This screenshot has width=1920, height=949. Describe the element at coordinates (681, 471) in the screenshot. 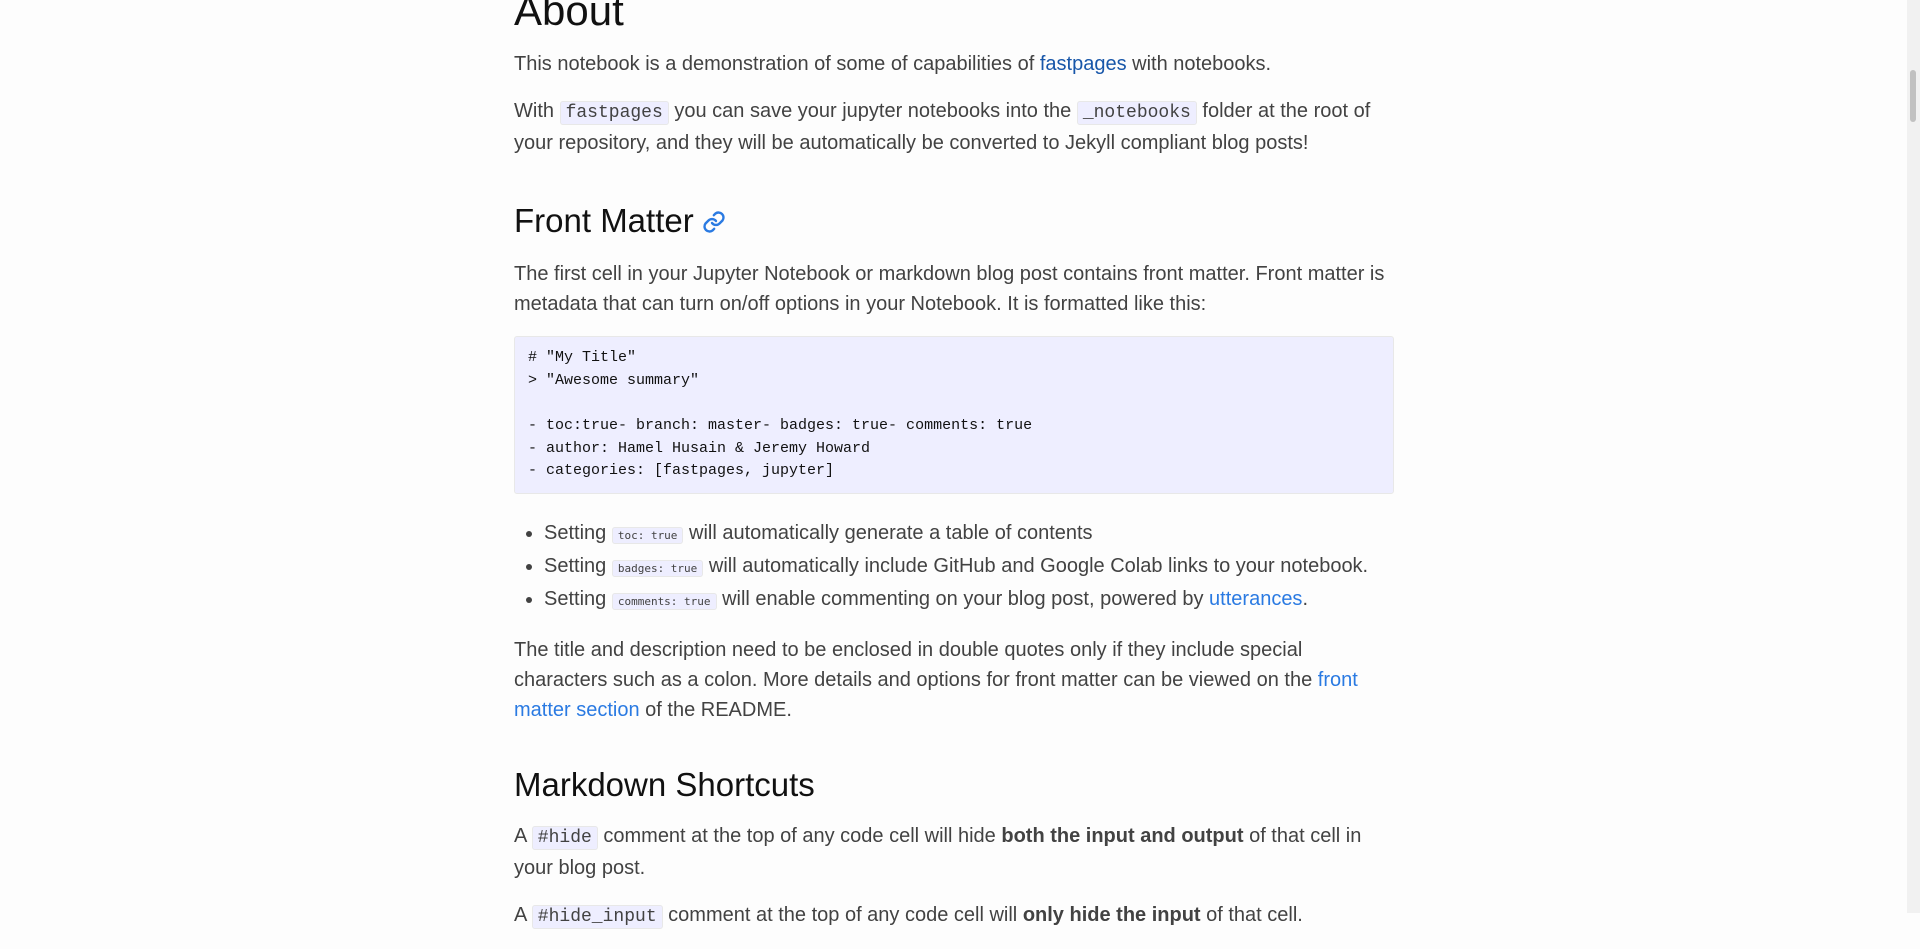

I see `code-line: - categories: [fastpages, jupyter]` at that location.